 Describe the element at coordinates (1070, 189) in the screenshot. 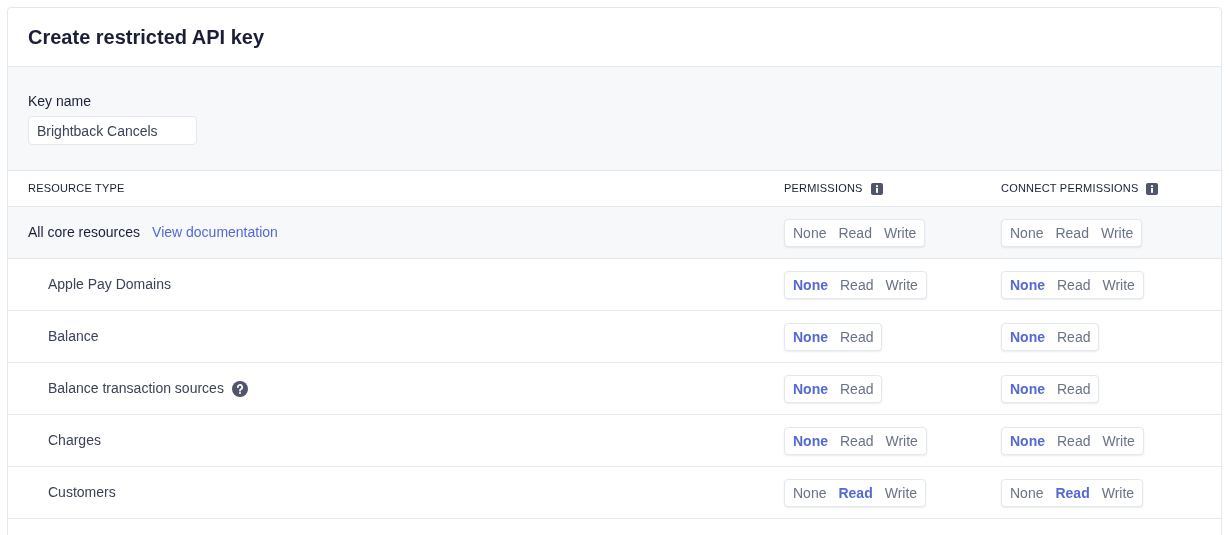

I see `column-header: CONNECT PERMISSIONS` at that location.